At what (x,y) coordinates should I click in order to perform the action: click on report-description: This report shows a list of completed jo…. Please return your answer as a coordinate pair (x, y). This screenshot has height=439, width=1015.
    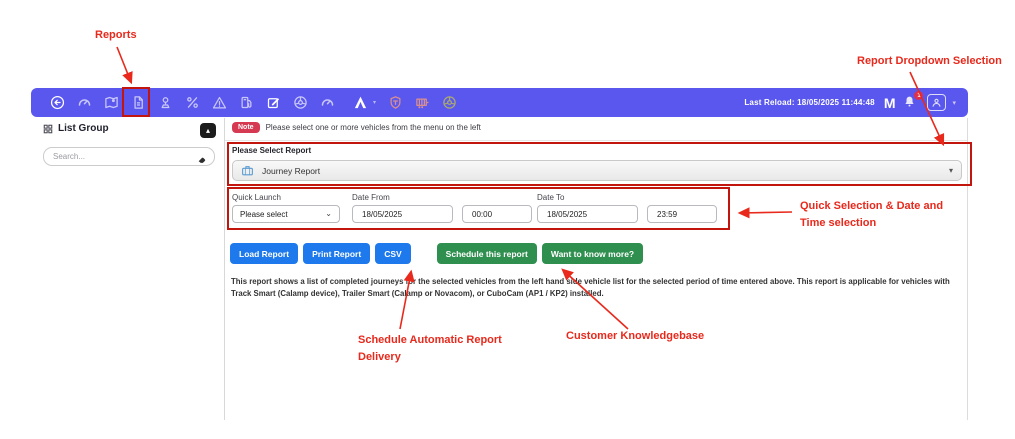
    Looking at the image, I should click on (590, 287).